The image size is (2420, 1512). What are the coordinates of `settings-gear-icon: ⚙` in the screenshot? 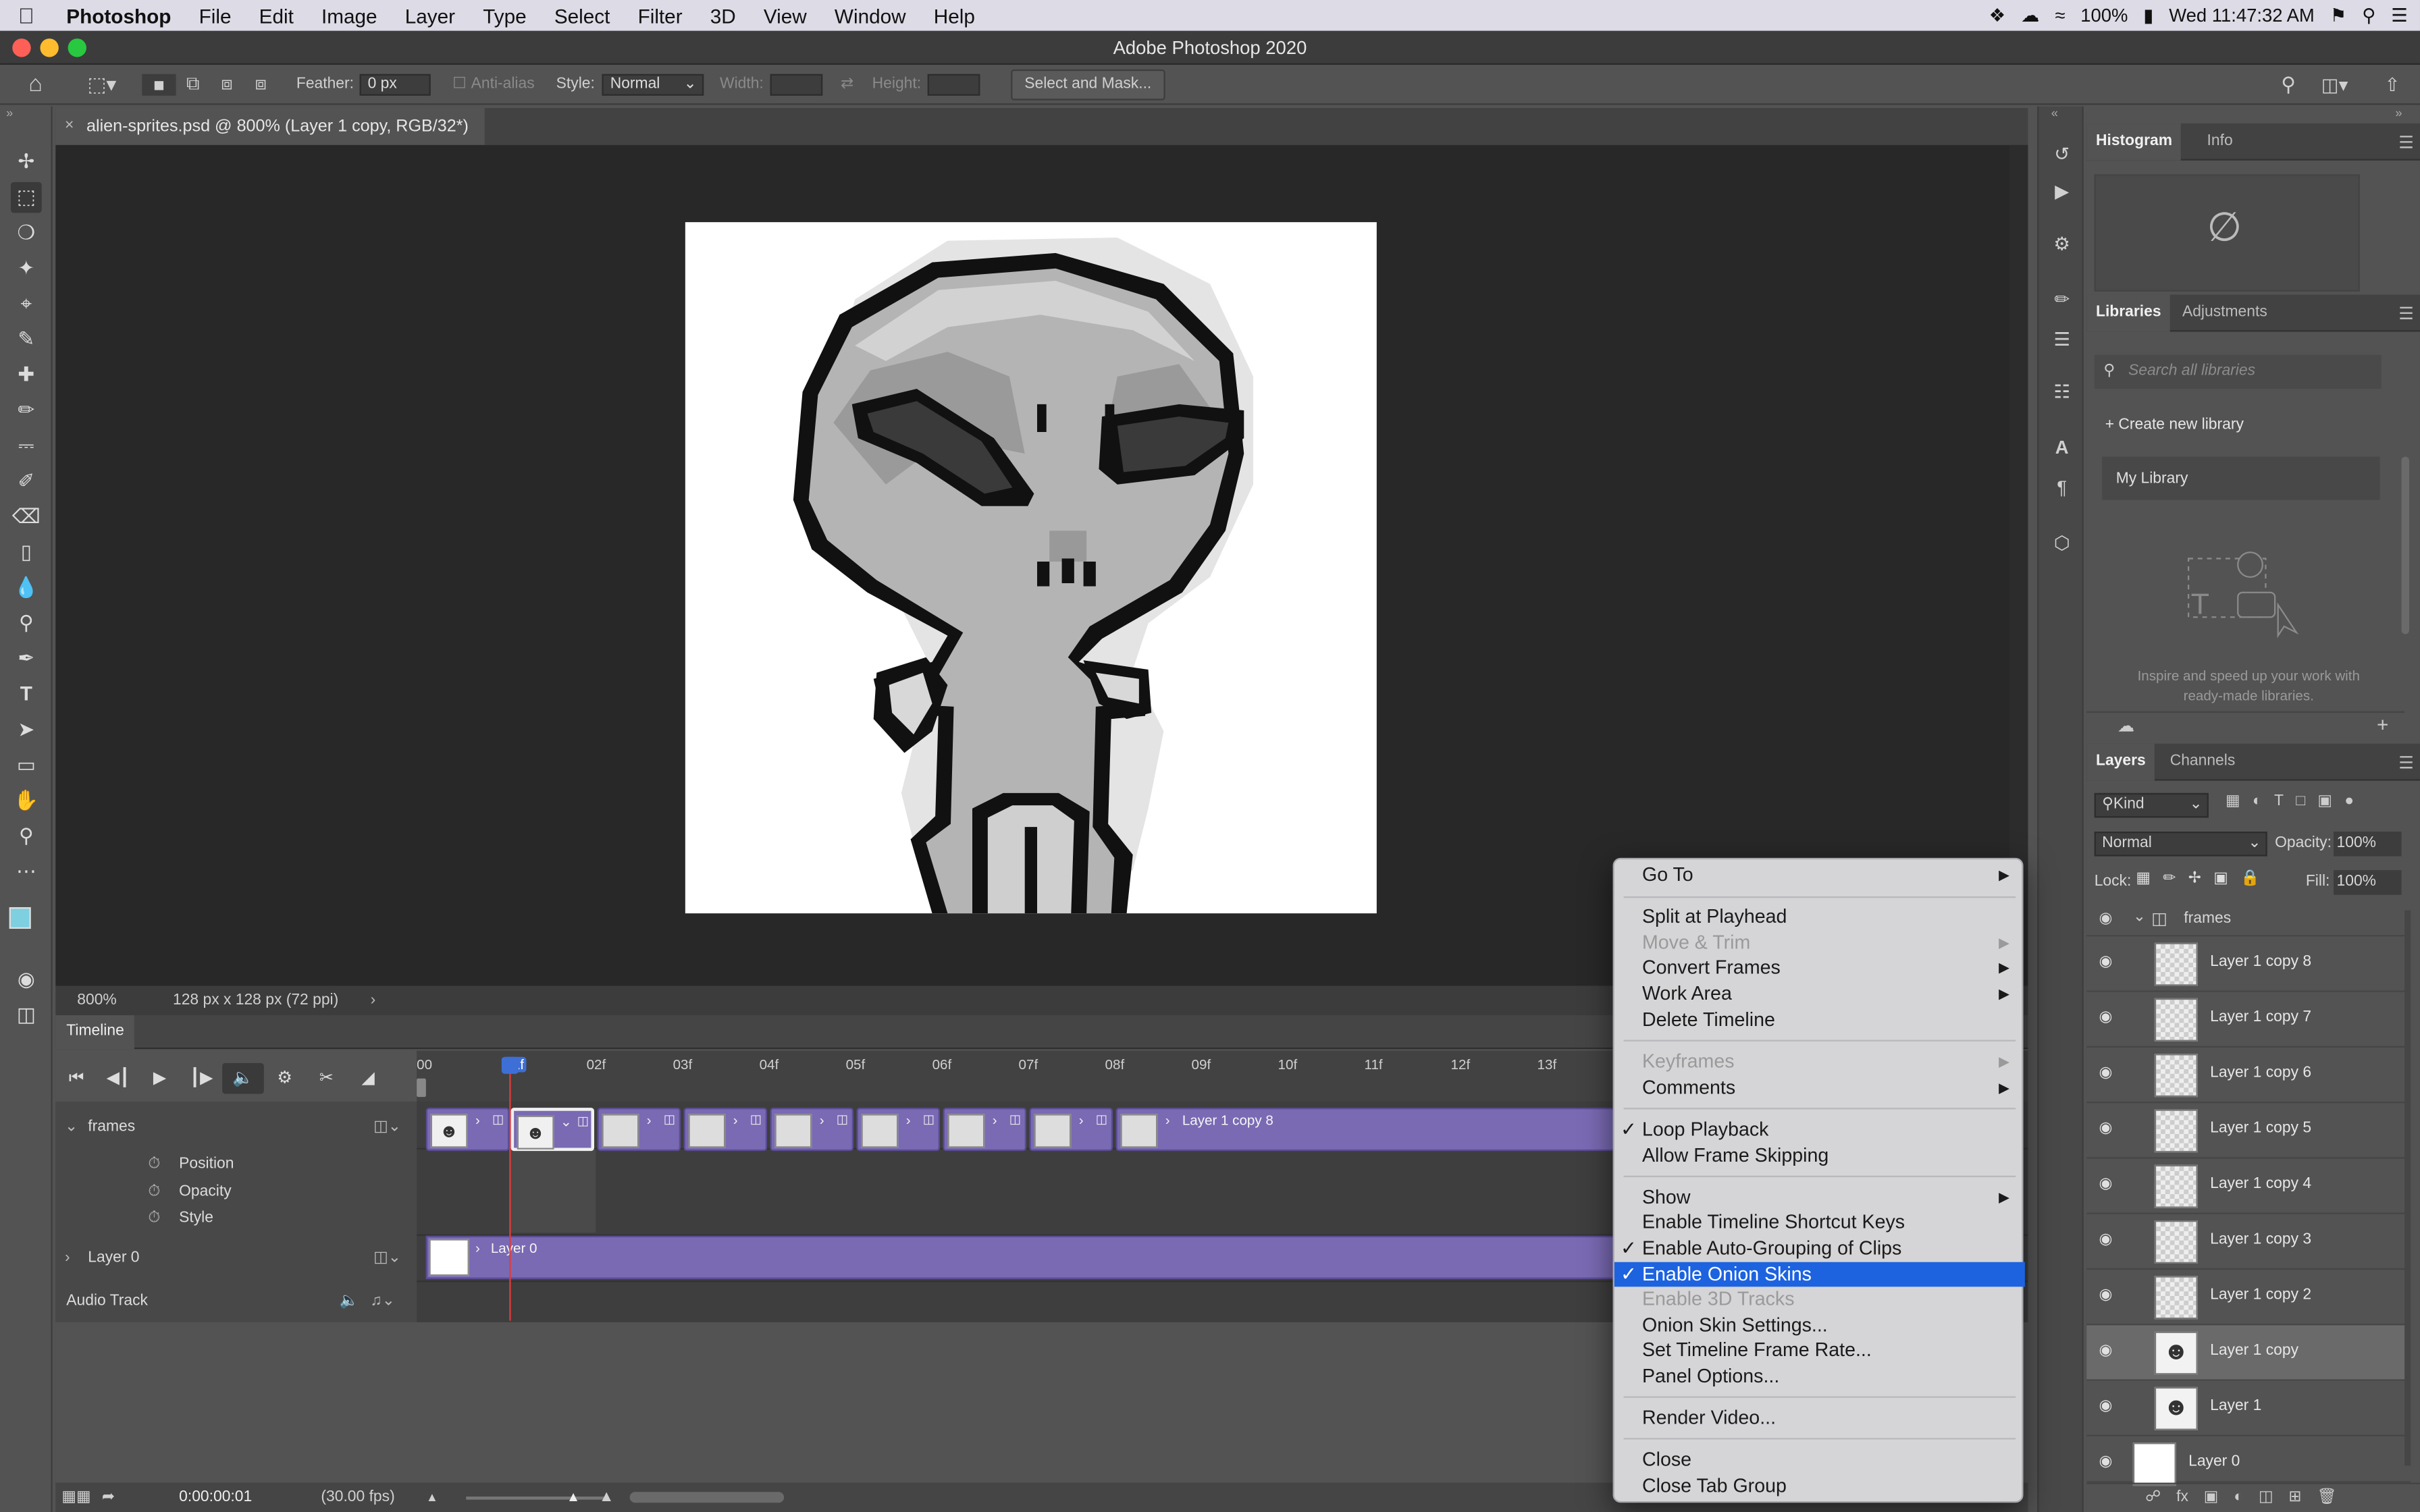 It's located at (285, 1078).